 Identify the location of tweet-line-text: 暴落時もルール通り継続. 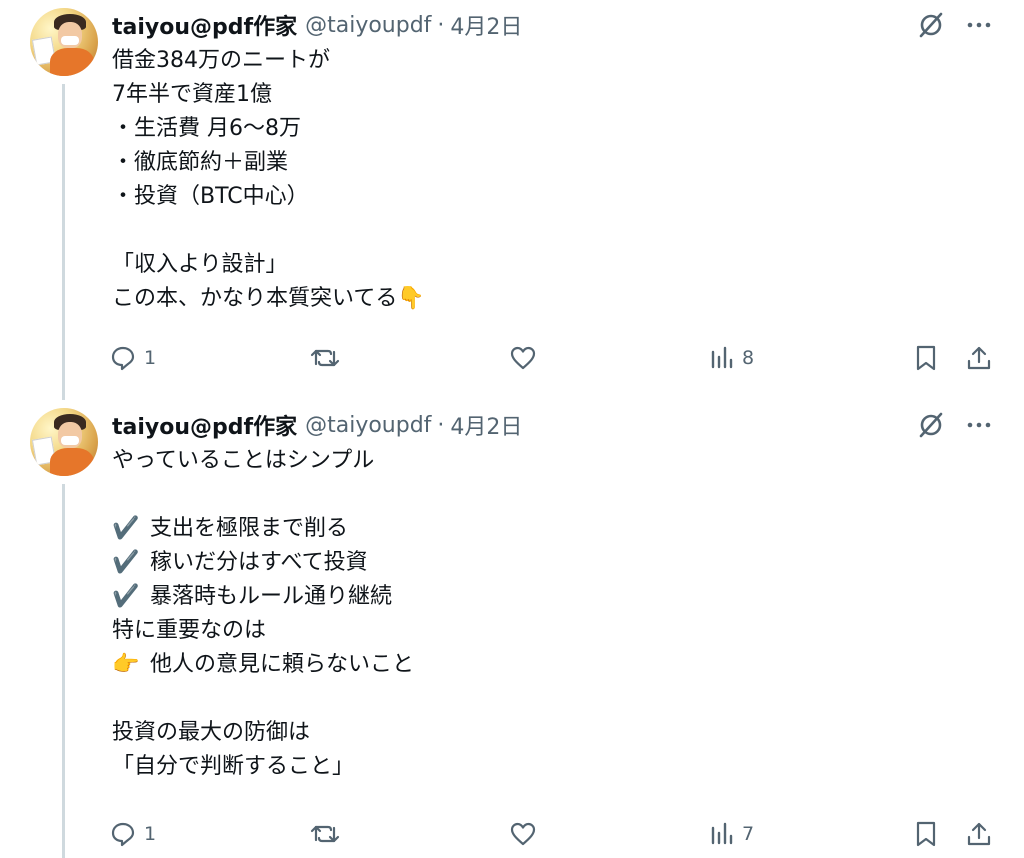
(271, 596).